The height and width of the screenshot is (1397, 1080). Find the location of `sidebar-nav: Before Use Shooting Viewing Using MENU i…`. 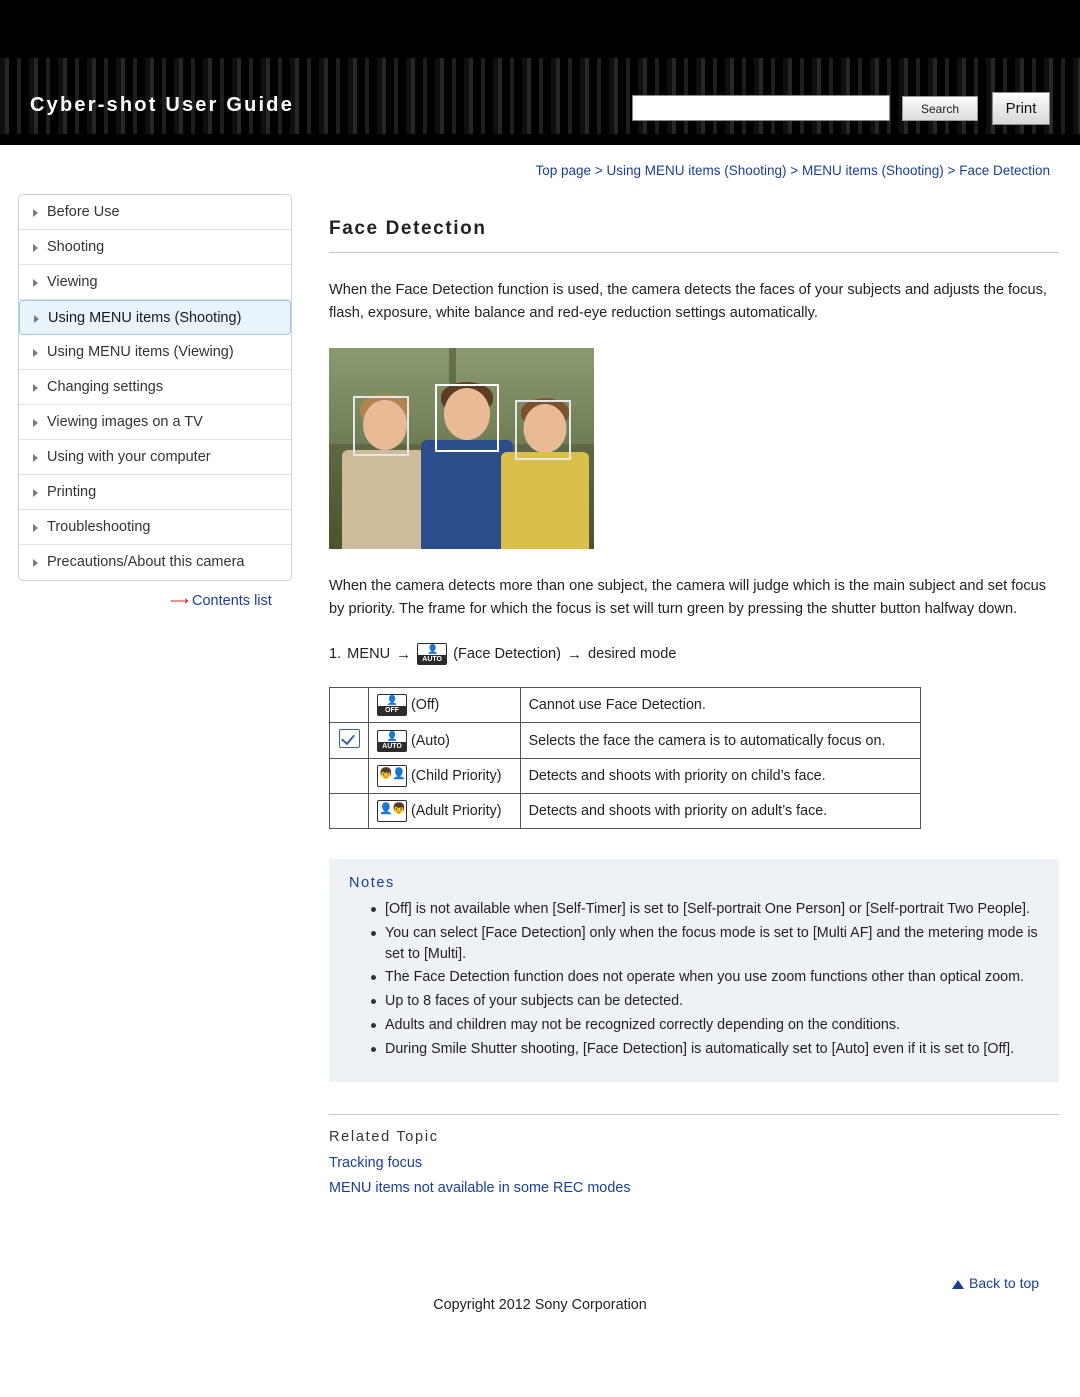

sidebar-nav: Before Use Shooting Viewing Using MENU i… is located at coordinates (155, 387).